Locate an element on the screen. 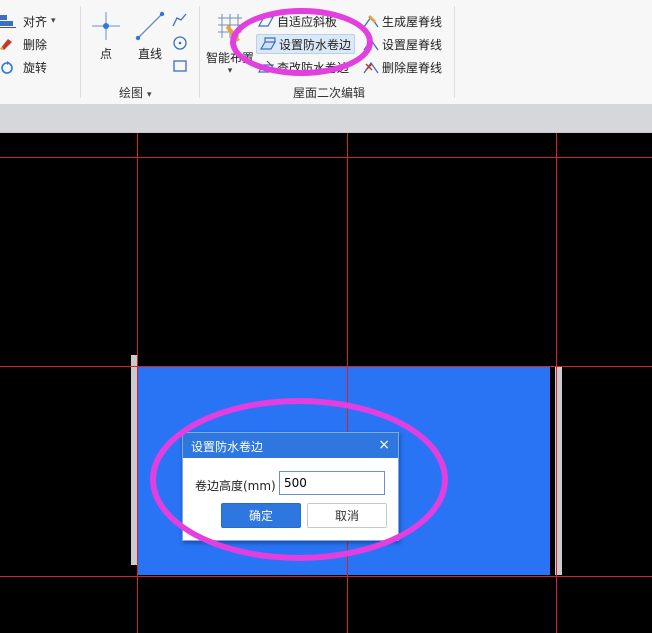 The height and width of the screenshot is (633, 652). delete-ridge-icon is located at coordinates (371, 67).